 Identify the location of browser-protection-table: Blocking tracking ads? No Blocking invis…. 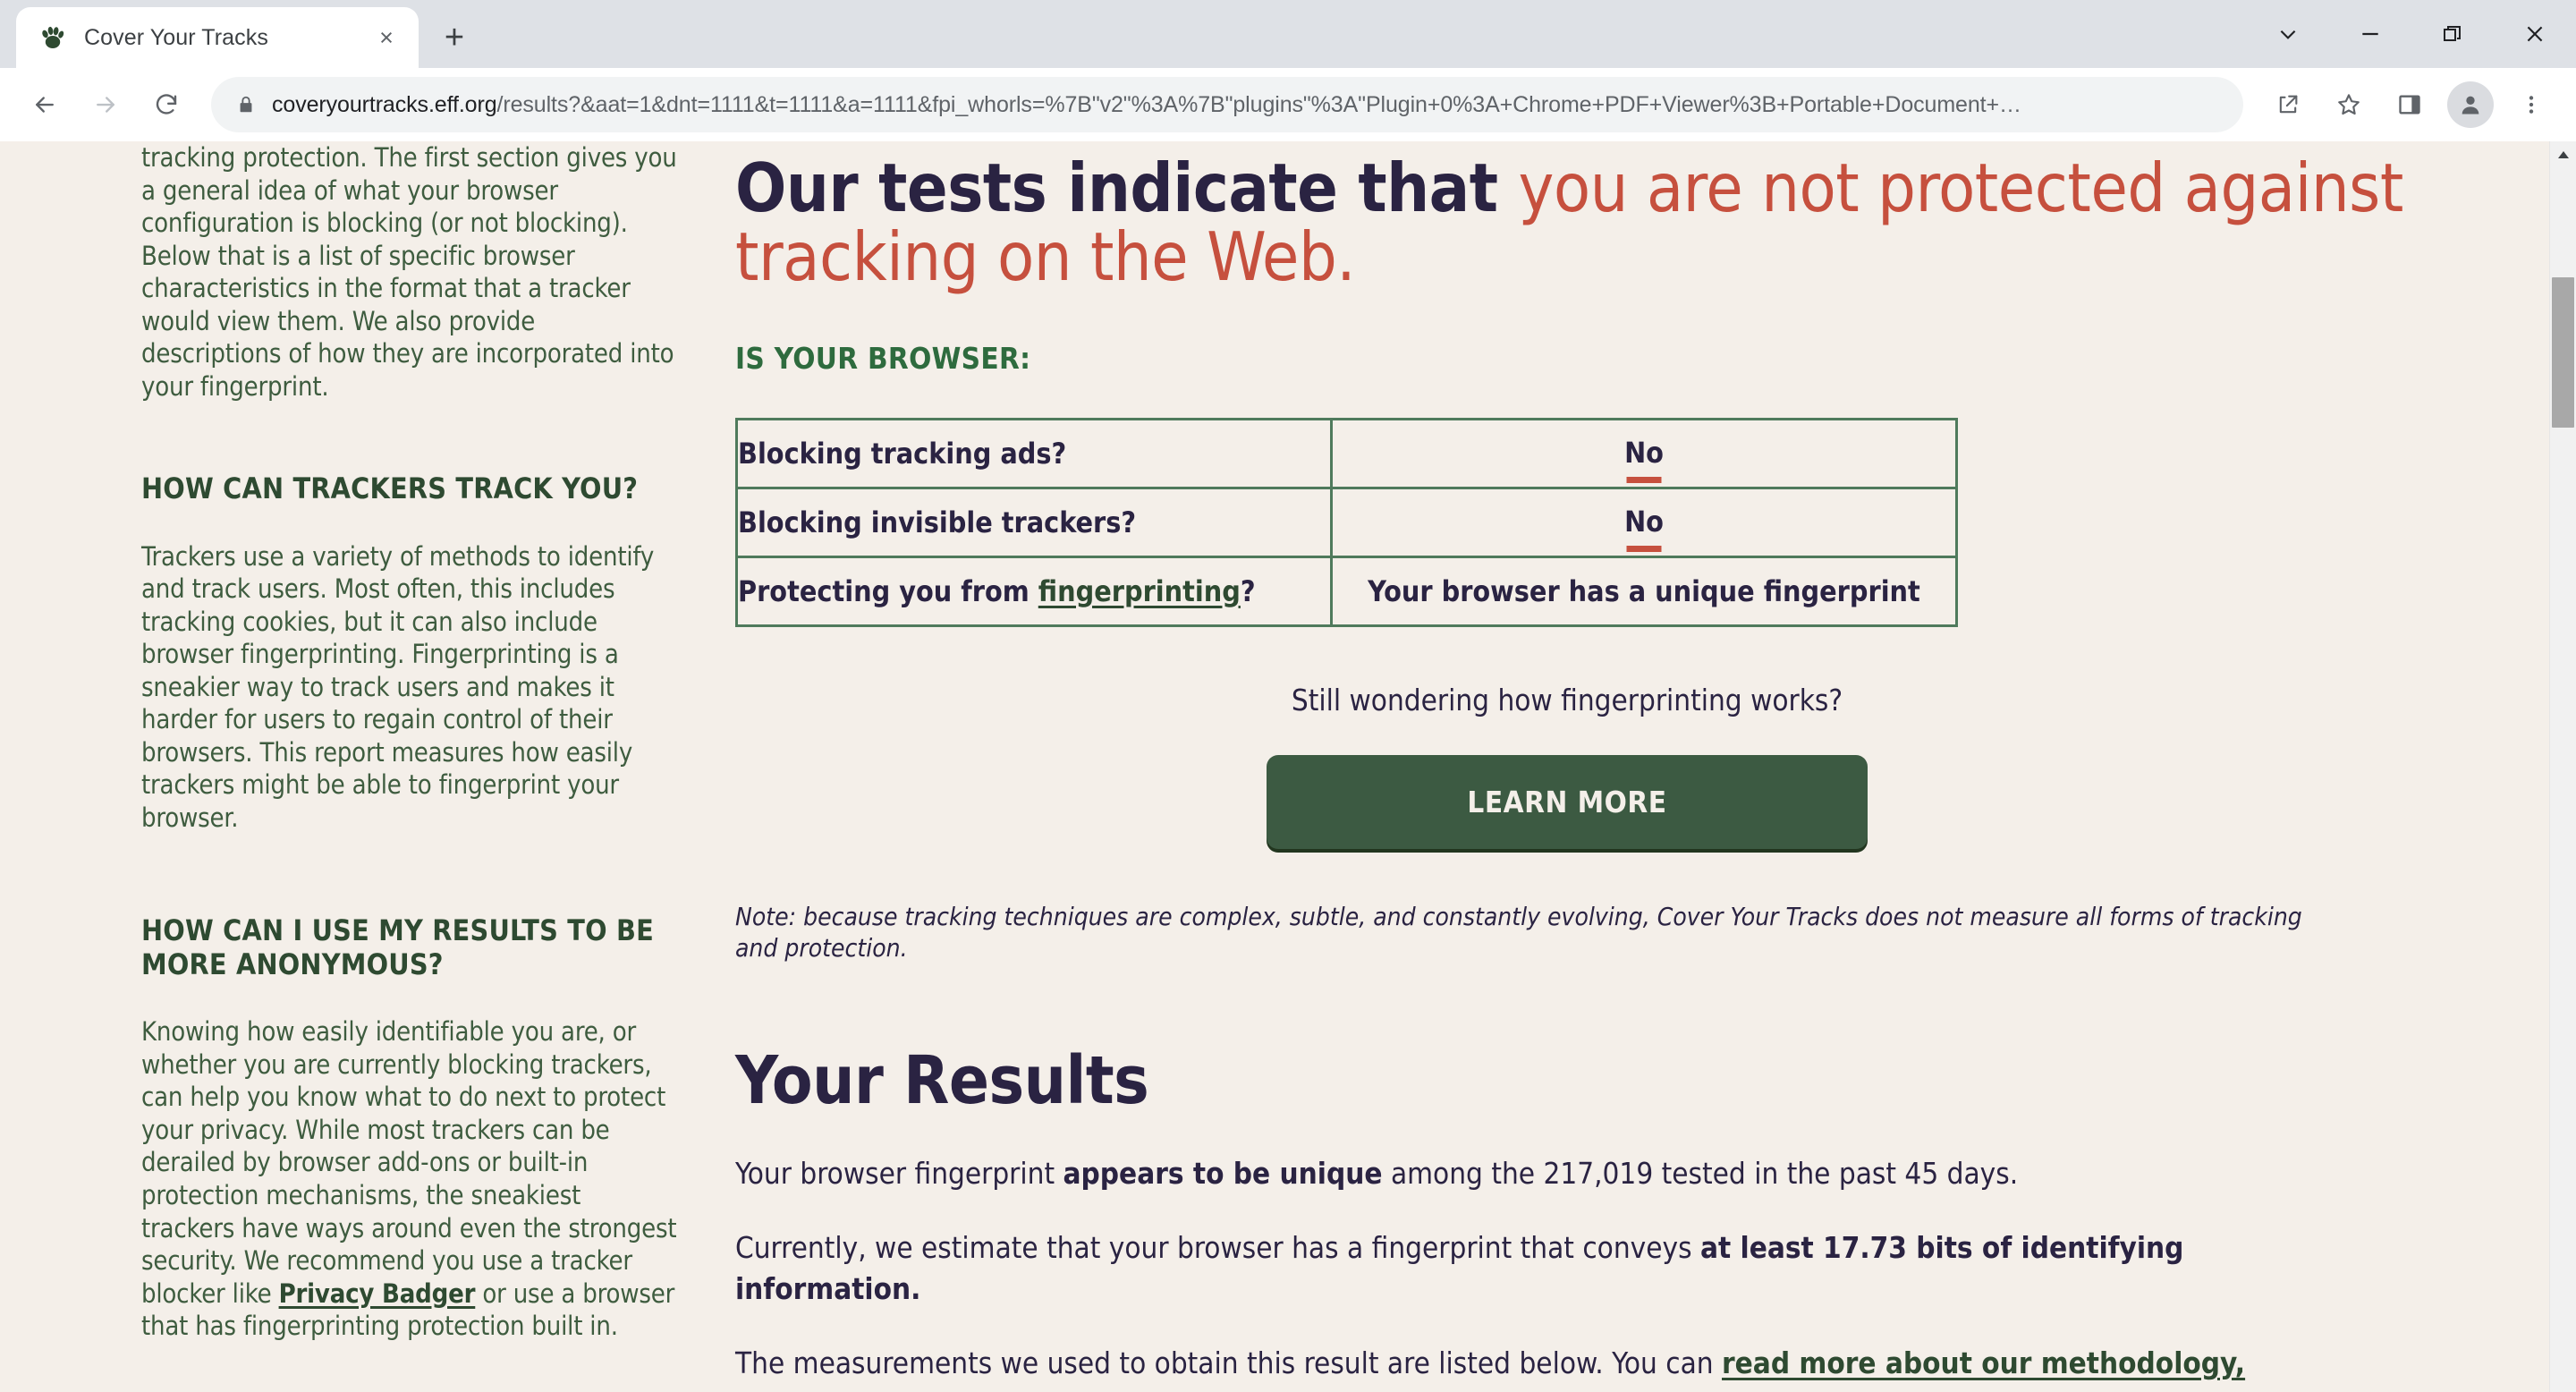
(1346, 522).